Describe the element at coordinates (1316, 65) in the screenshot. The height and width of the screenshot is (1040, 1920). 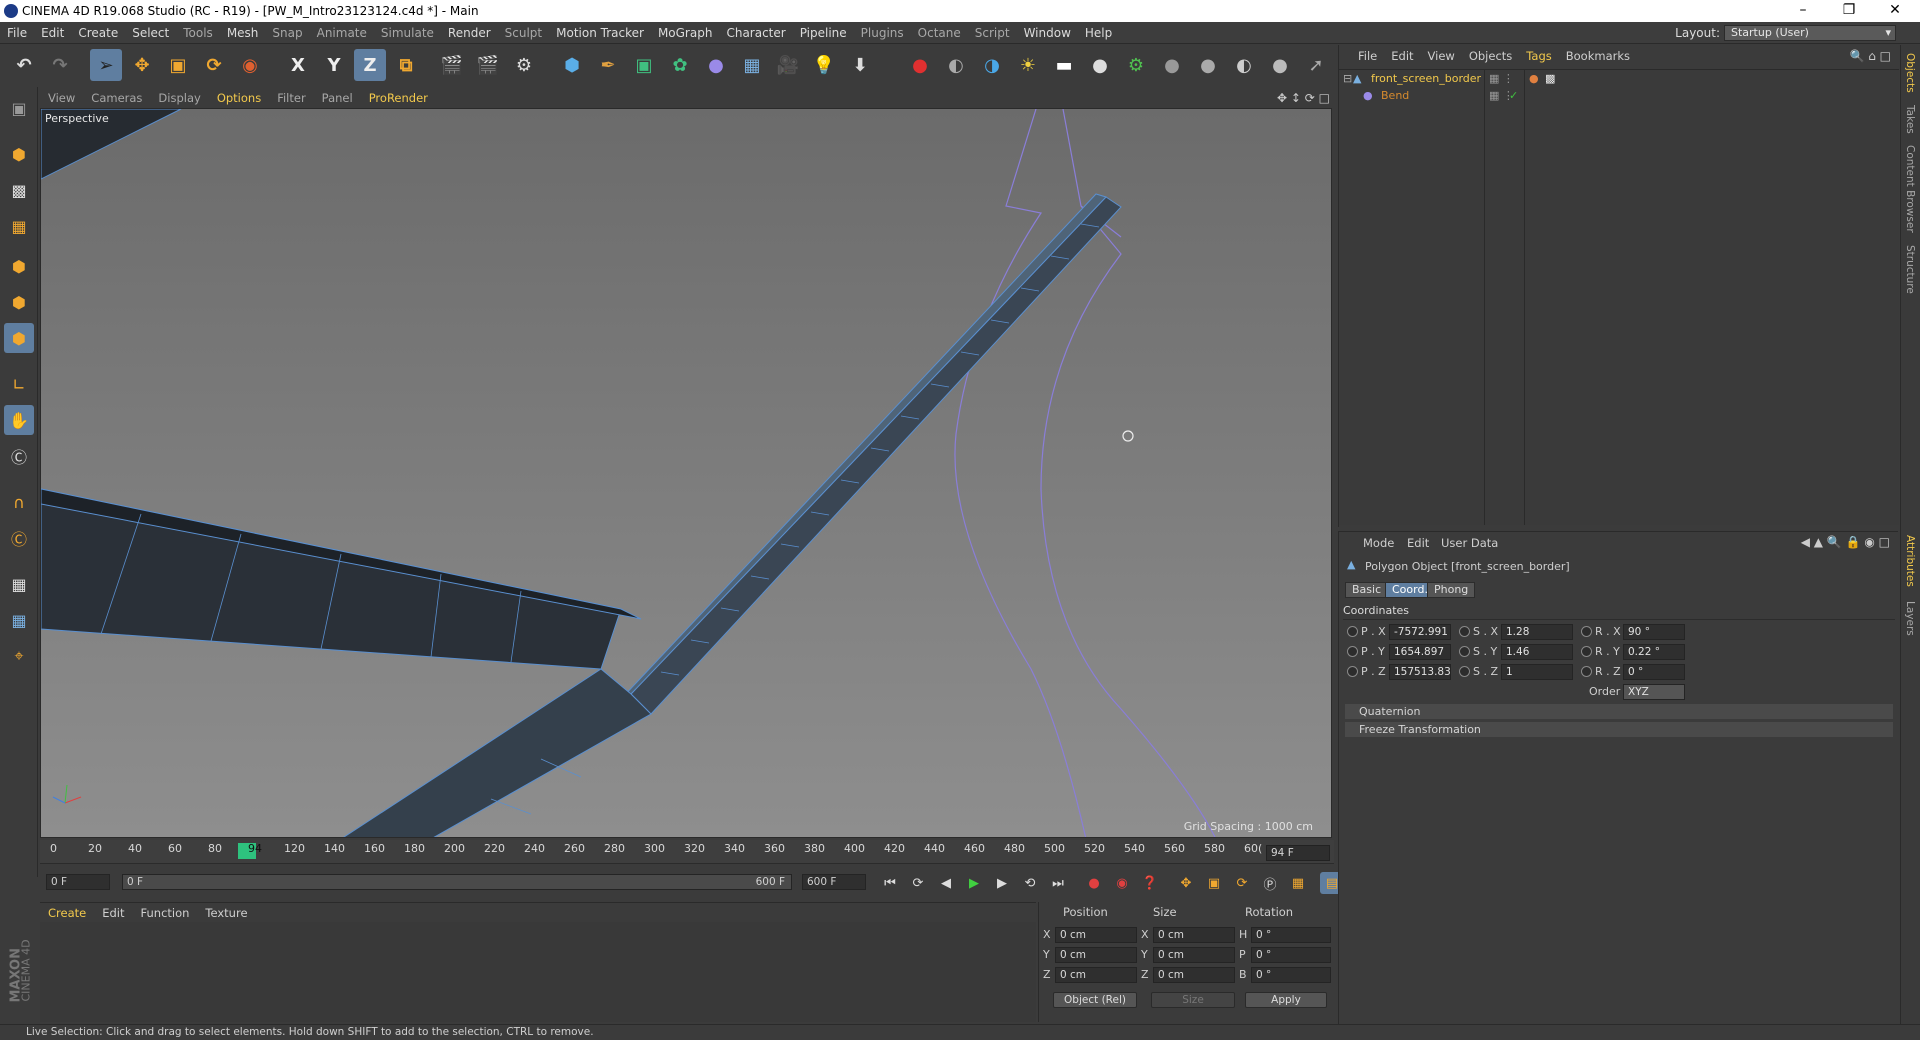
I see `octane-node-editor-icon: ➚` at that location.